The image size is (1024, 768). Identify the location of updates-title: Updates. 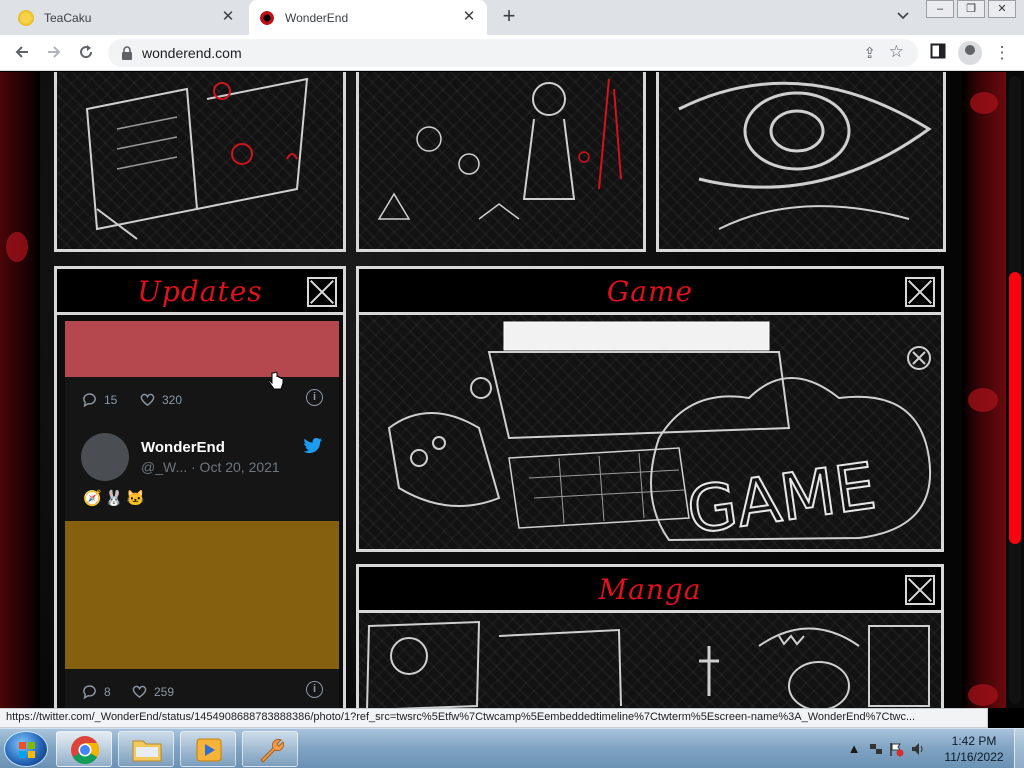
(200, 291).